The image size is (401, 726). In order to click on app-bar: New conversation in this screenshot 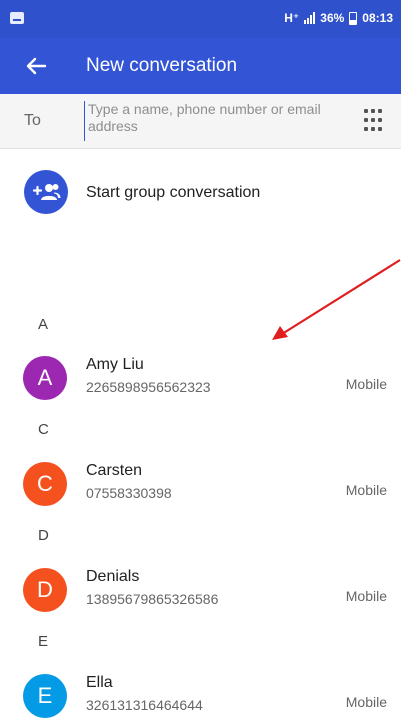, I will do `click(200, 66)`.